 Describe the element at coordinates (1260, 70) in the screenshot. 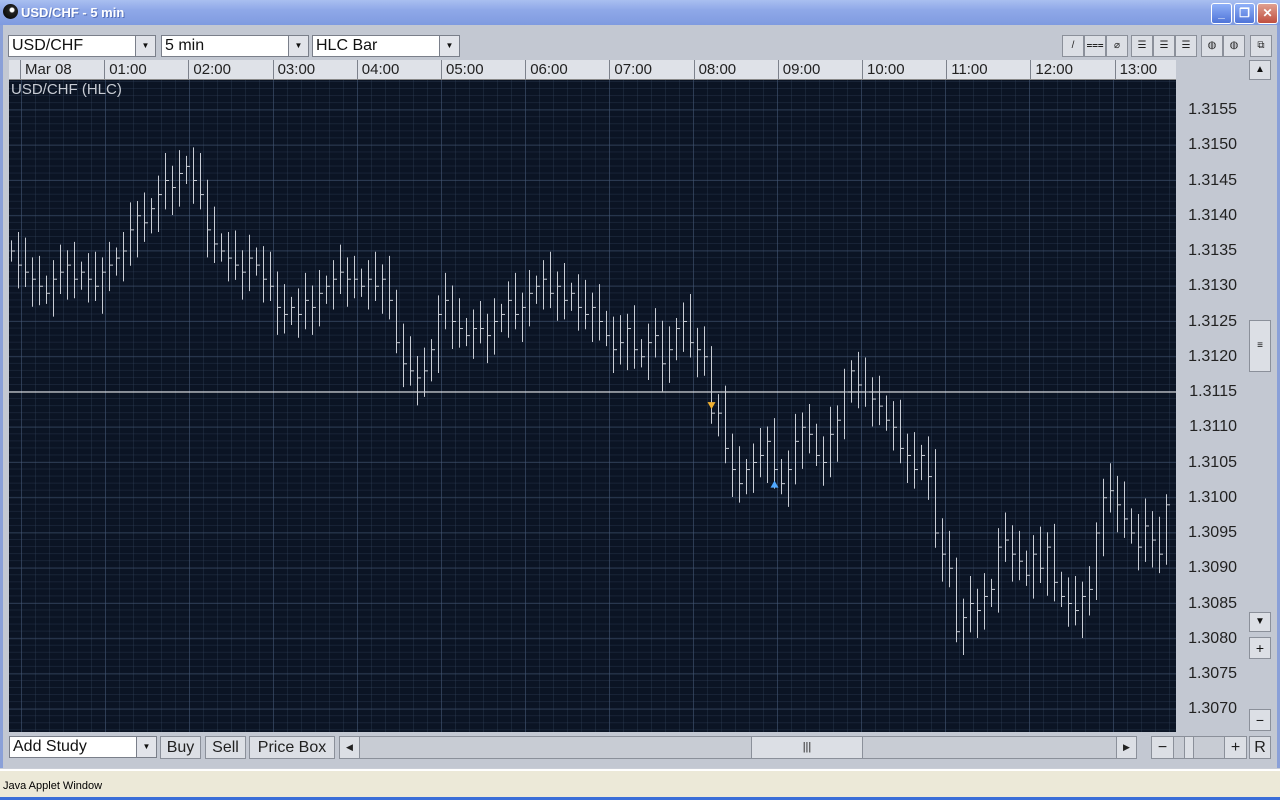

I see `scroll-up-arrow: ▲` at that location.